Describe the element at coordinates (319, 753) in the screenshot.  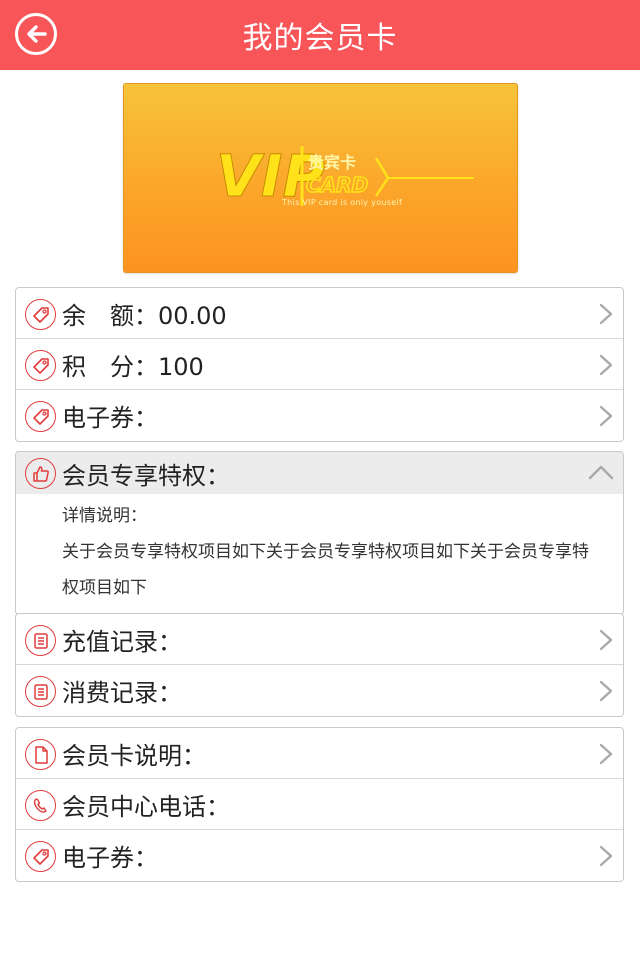
I see `card-description-row: 会员卡说明：` at that location.